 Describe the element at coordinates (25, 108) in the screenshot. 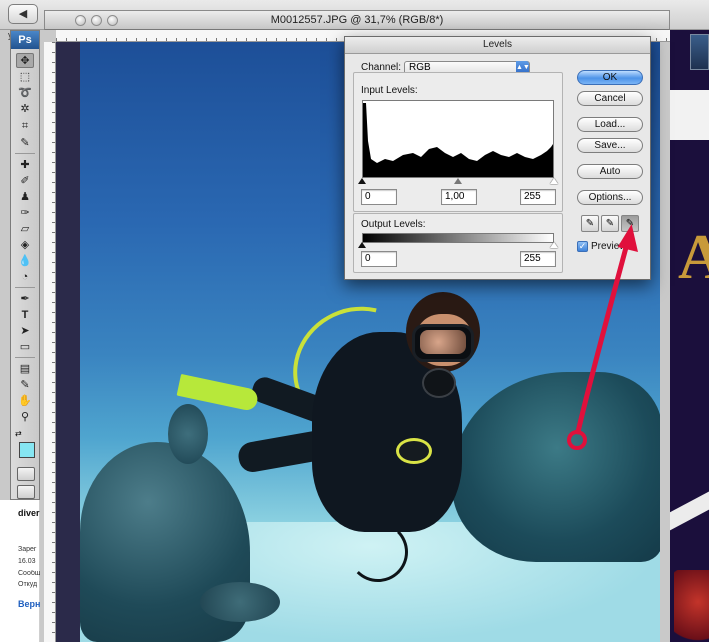

I see `magic-wand-icon: ✲` at that location.